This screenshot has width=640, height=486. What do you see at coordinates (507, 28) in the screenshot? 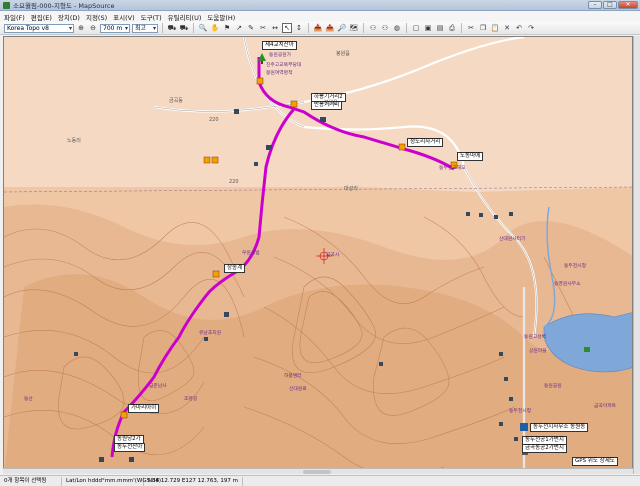
I see `delete-icon: ✕` at bounding box center [507, 28].